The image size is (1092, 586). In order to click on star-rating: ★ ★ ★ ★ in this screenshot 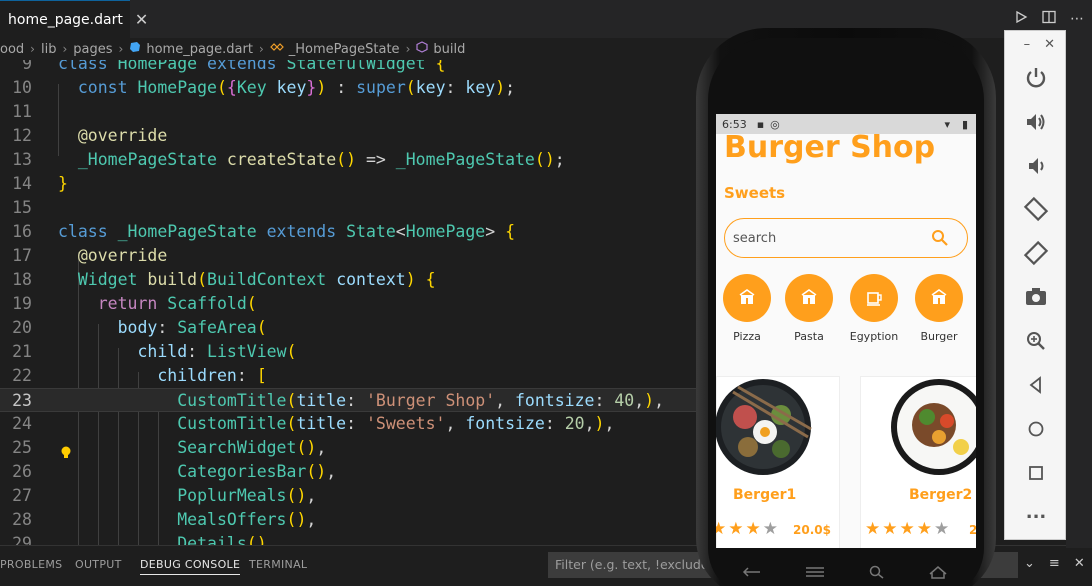, I will do `click(747, 529)`.